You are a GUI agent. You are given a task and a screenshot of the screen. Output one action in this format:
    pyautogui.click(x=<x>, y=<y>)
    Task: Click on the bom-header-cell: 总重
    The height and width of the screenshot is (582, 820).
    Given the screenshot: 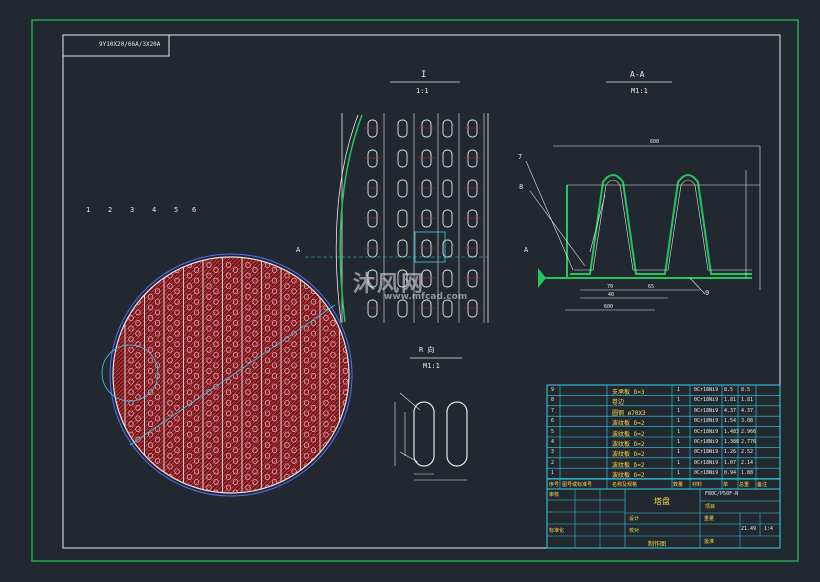 What is the action you would take?
    pyautogui.click(x=744, y=484)
    